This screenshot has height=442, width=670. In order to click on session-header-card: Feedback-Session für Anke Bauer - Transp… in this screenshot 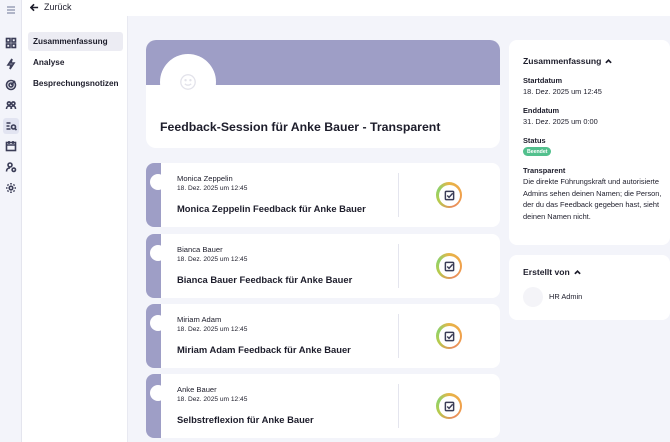, I will do `click(323, 94)`.